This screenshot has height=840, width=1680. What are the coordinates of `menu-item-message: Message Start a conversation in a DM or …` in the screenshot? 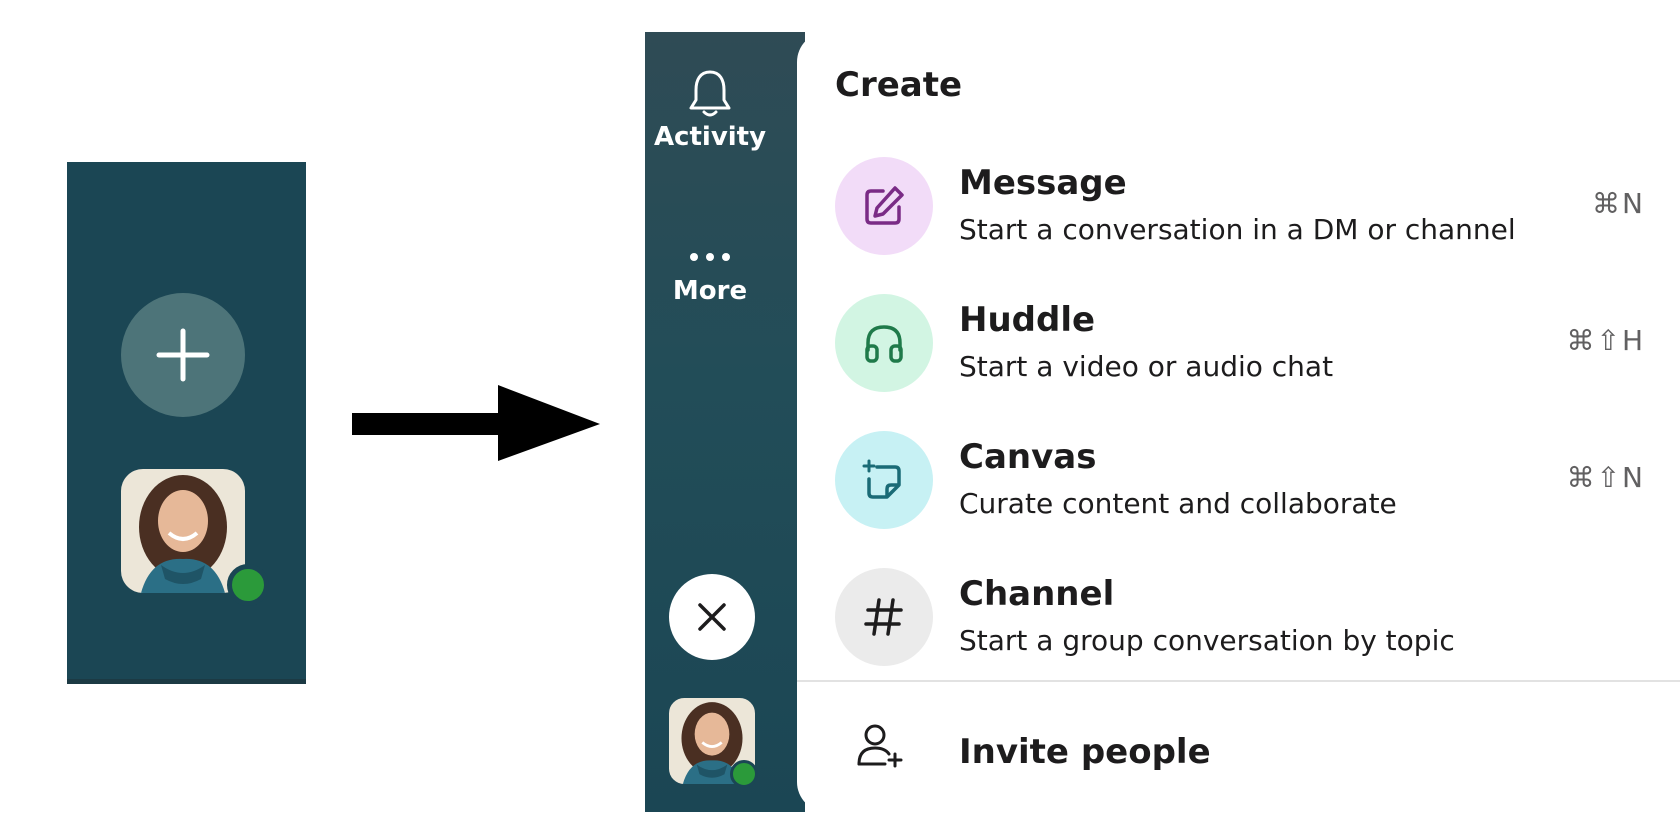 It's located at (1240, 207).